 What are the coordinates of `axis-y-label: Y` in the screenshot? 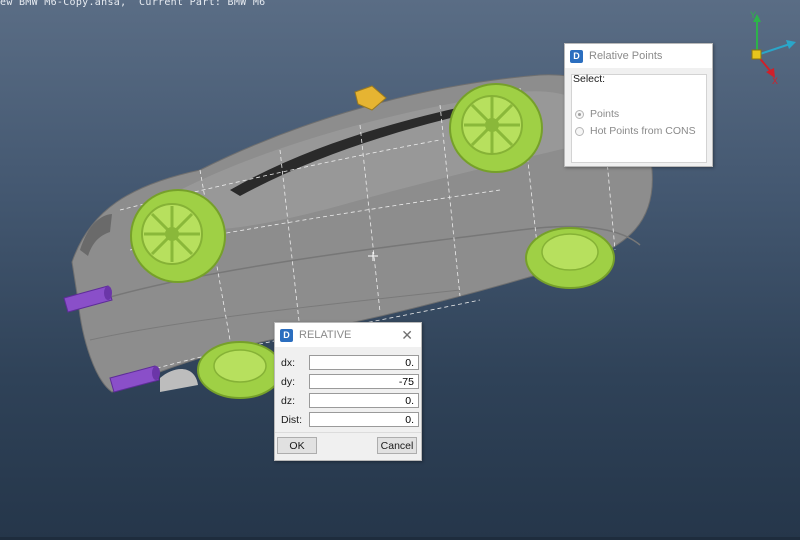 It's located at (753, 15).